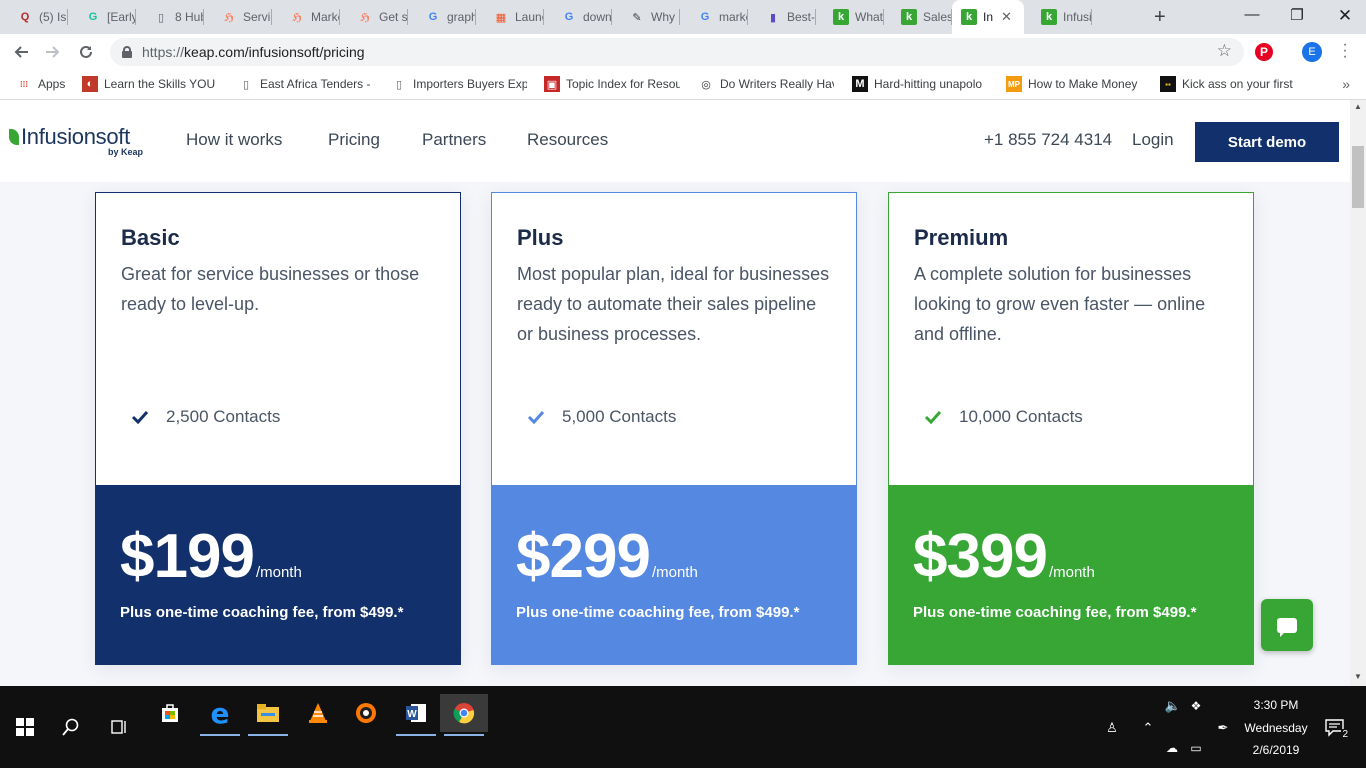 The height and width of the screenshot is (768, 1366). I want to click on infusionsoft-logo: Infusionsoft by Keap, so click(76, 140).